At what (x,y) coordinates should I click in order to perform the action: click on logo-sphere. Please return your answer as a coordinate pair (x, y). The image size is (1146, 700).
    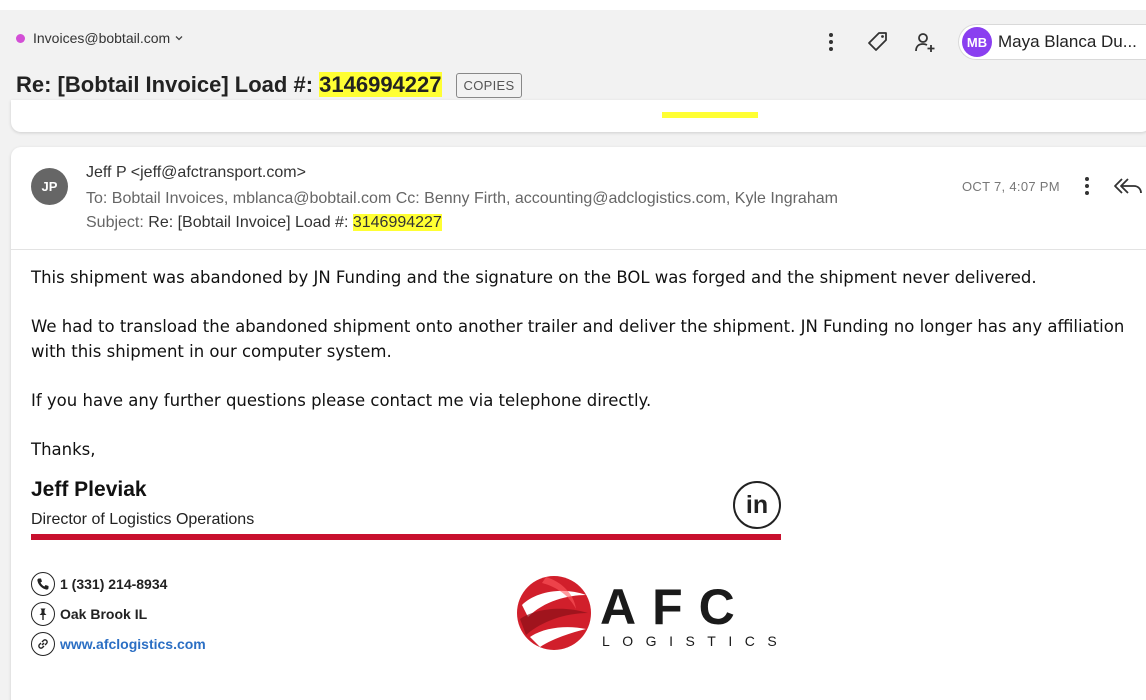
    Looking at the image, I should click on (554, 613).